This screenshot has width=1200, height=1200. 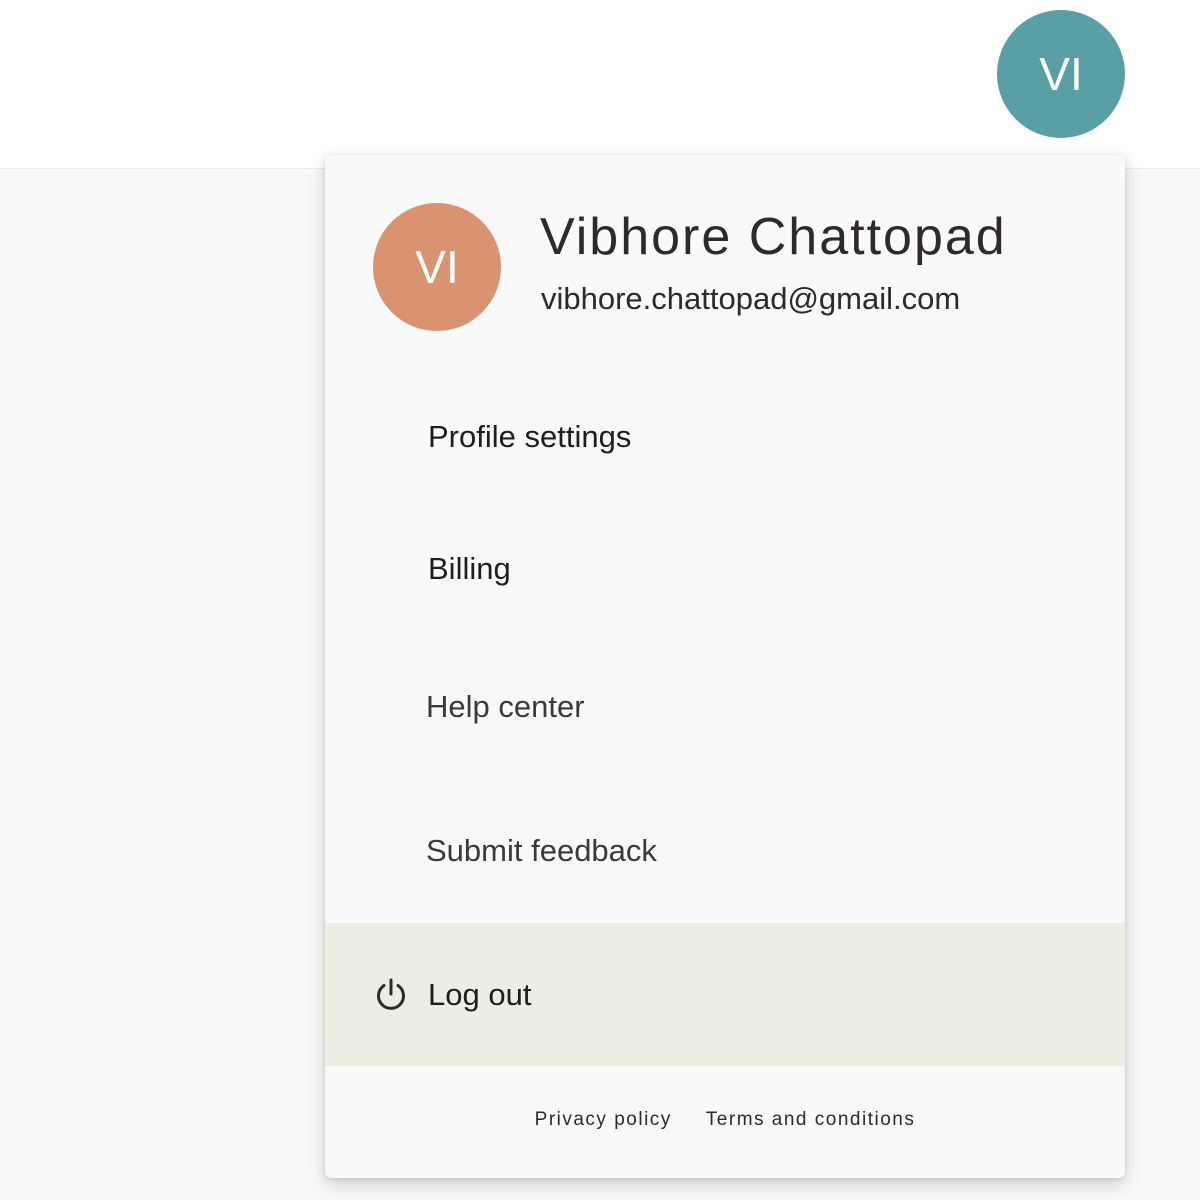 I want to click on user-name: Vibhore Chattopad, so click(x=773, y=237).